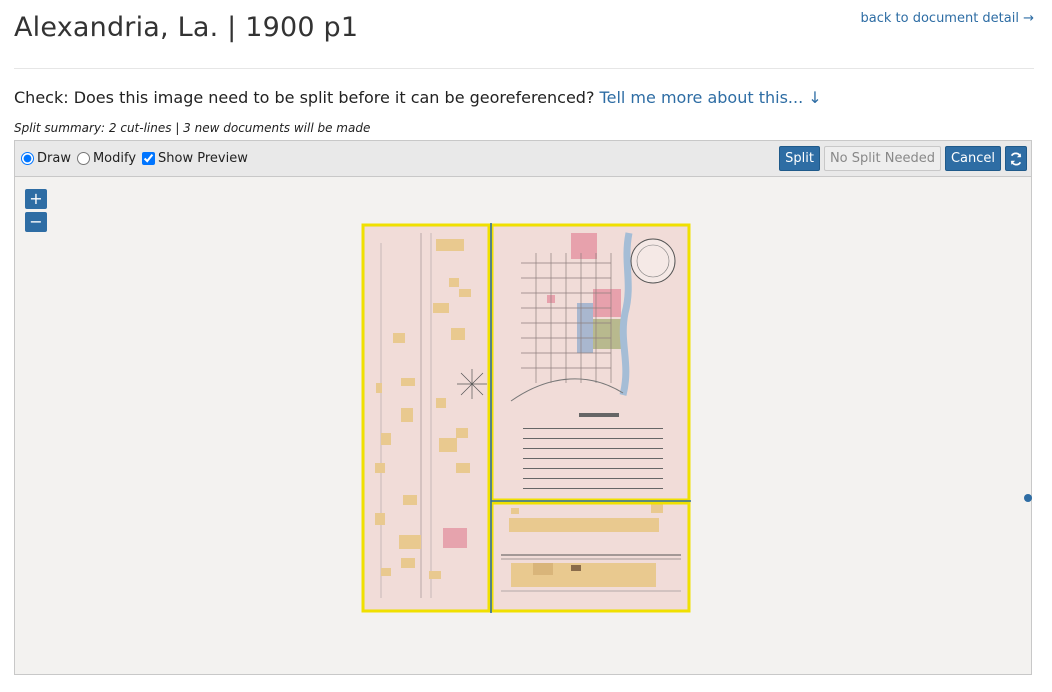  Describe the element at coordinates (203, 158) in the screenshot. I see `show-preview-label: Show Preview` at that location.